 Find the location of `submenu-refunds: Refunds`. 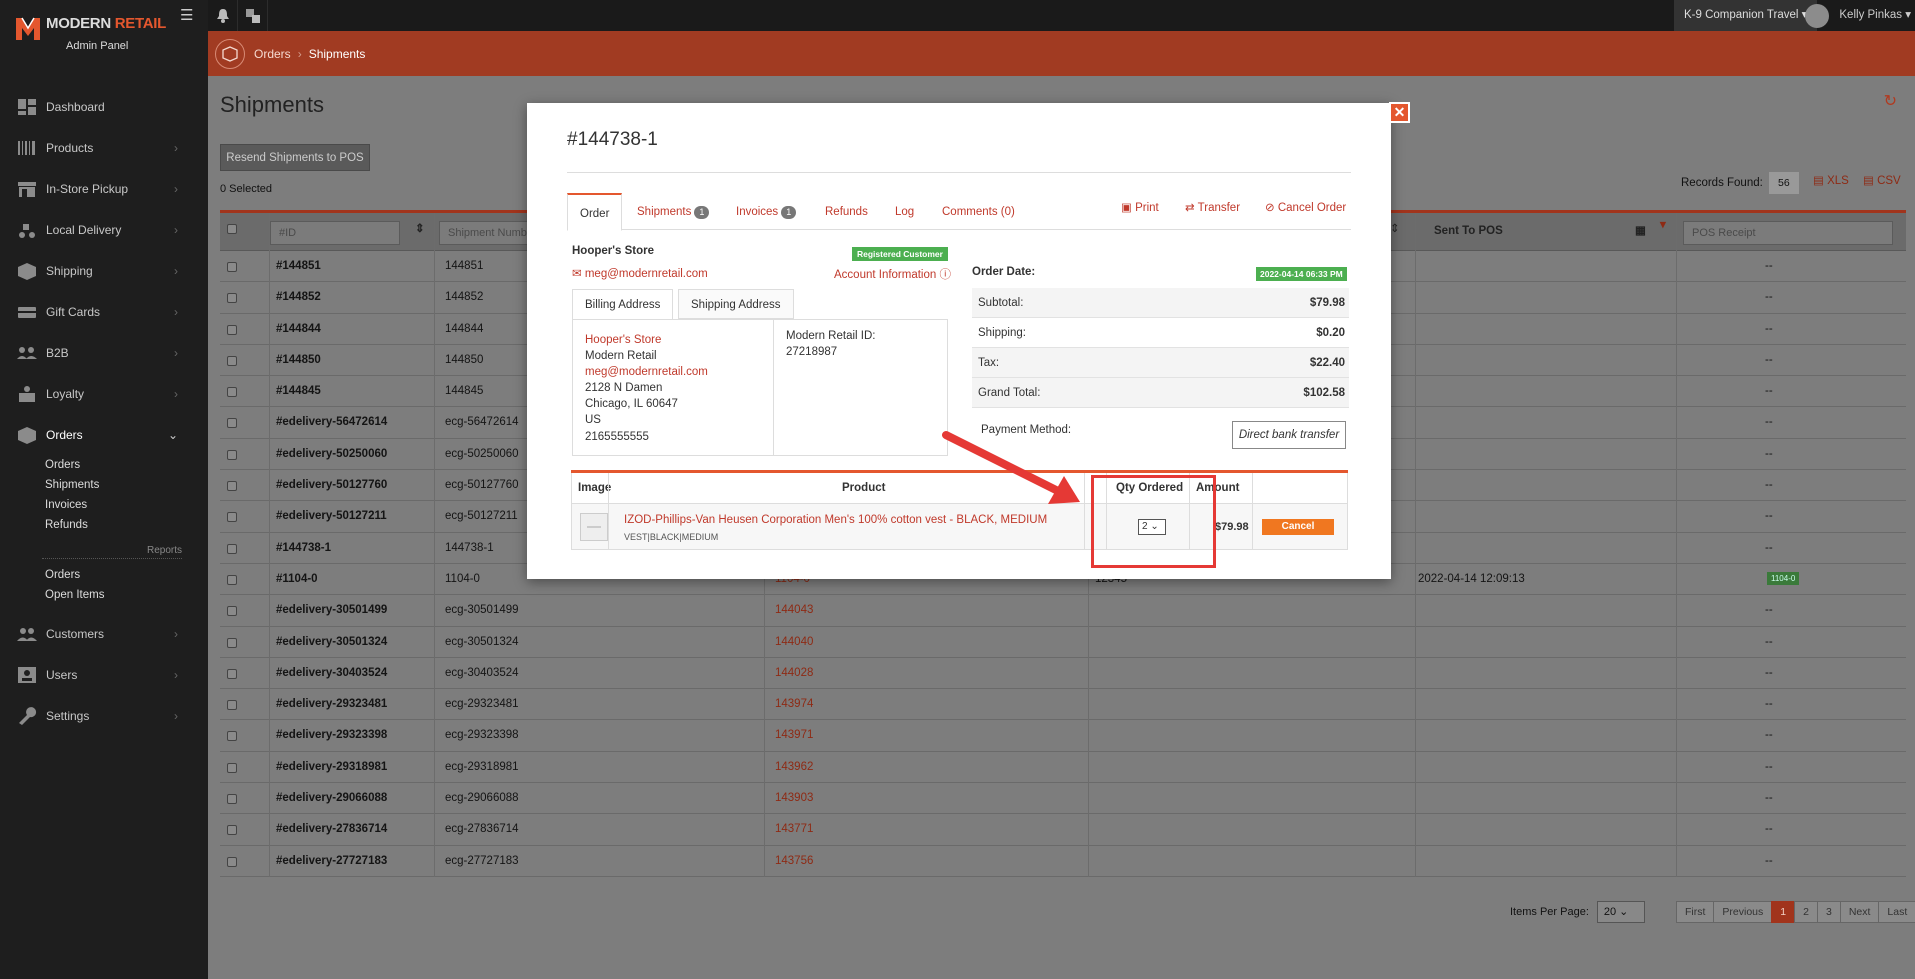

submenu-refunds: Refunds is located at coordinates (126, 525).